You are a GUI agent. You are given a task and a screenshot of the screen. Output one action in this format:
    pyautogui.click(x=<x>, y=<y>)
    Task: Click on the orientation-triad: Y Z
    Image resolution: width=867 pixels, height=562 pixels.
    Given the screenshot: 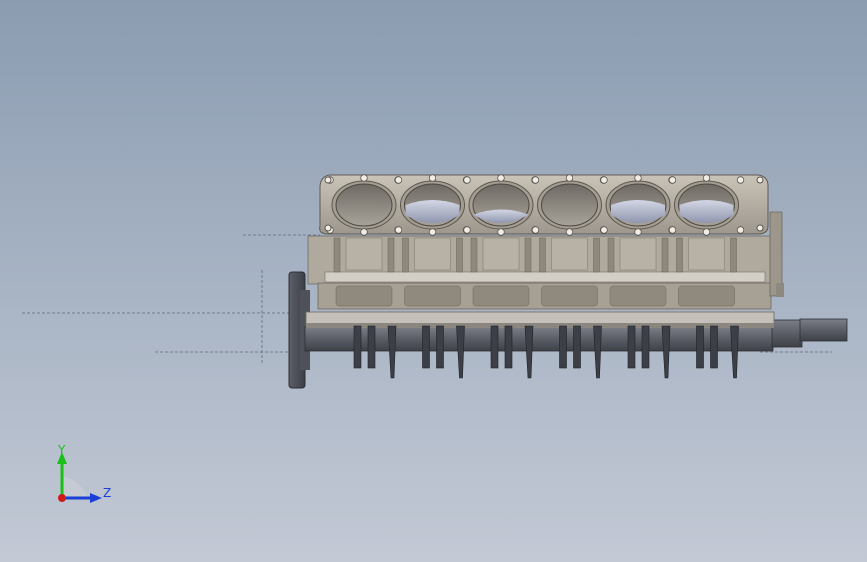 What is the action you would take?
    pyautogui.click(x=84, y=473)
    